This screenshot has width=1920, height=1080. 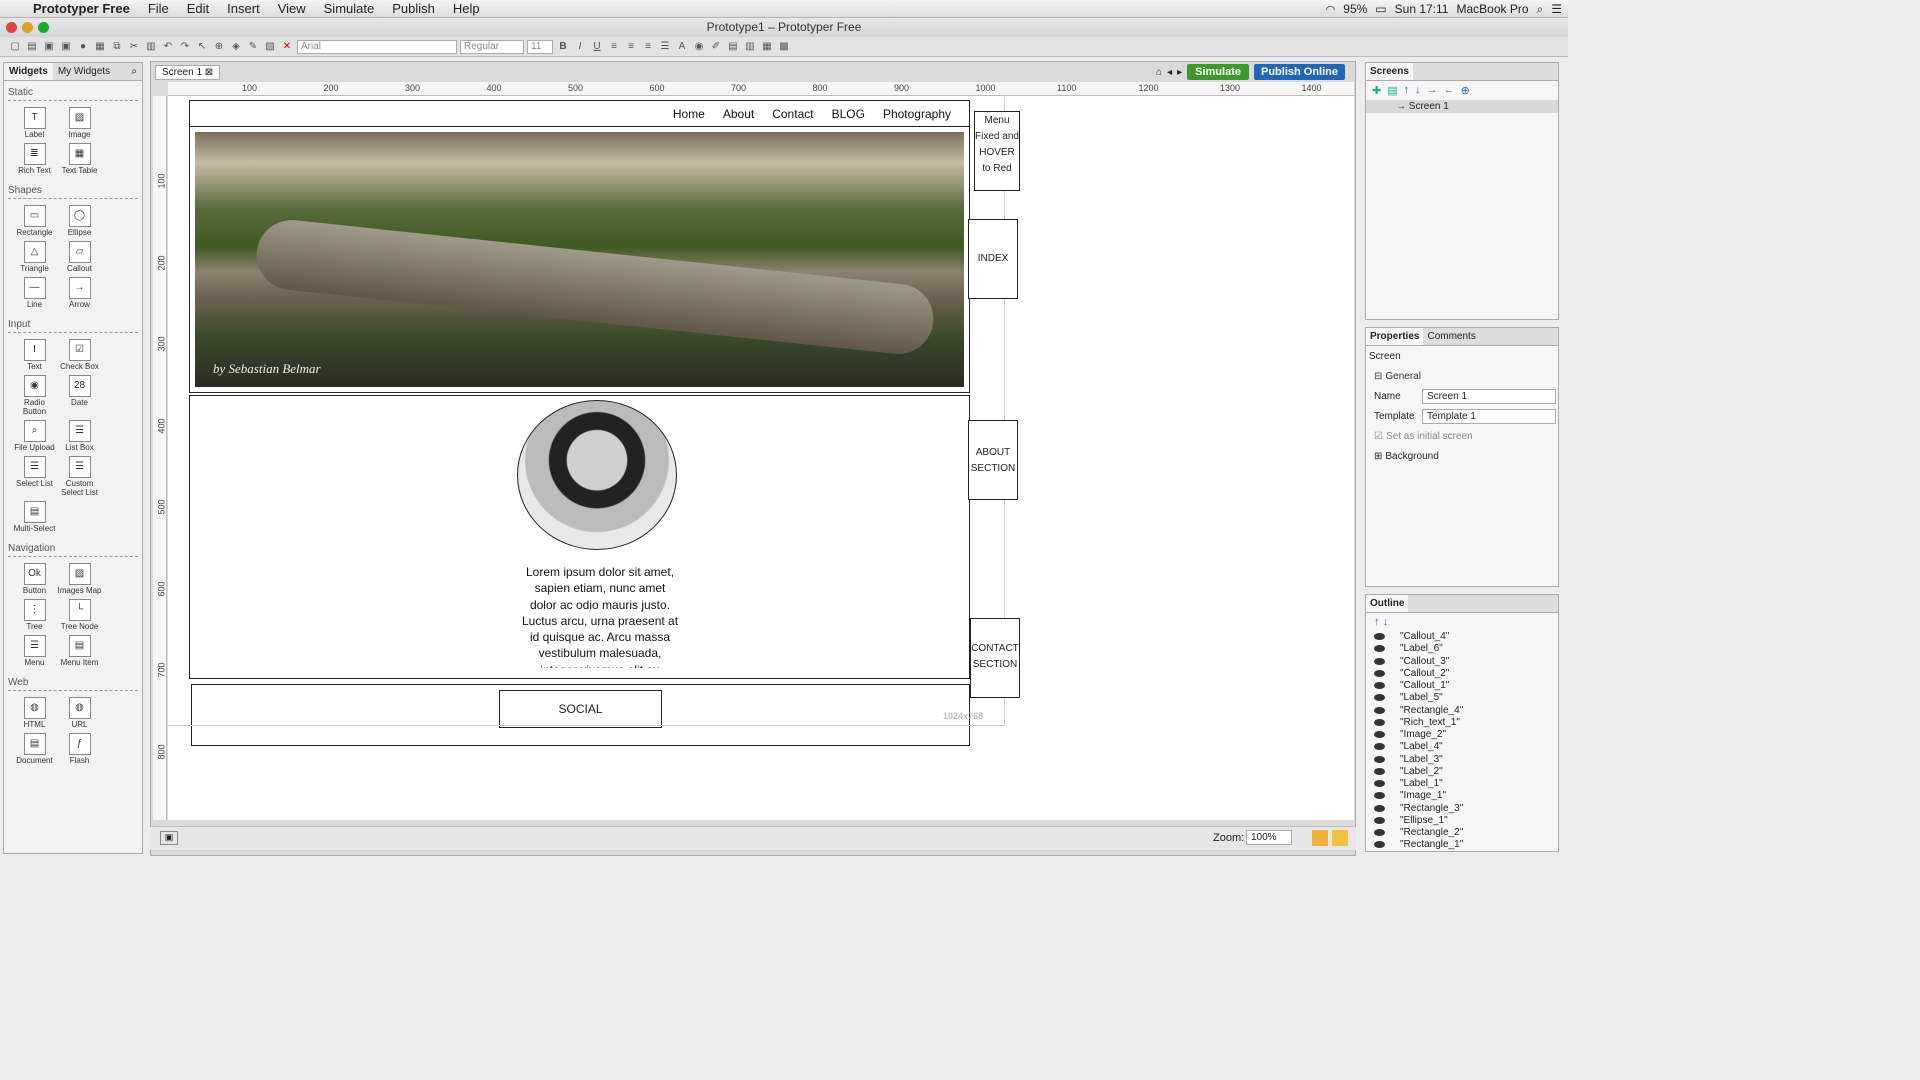 What do you see at coordinates (1462, 735) in the screenshot?
I see `outline-item: "Image_2"` at bounding box center [1462, 735].